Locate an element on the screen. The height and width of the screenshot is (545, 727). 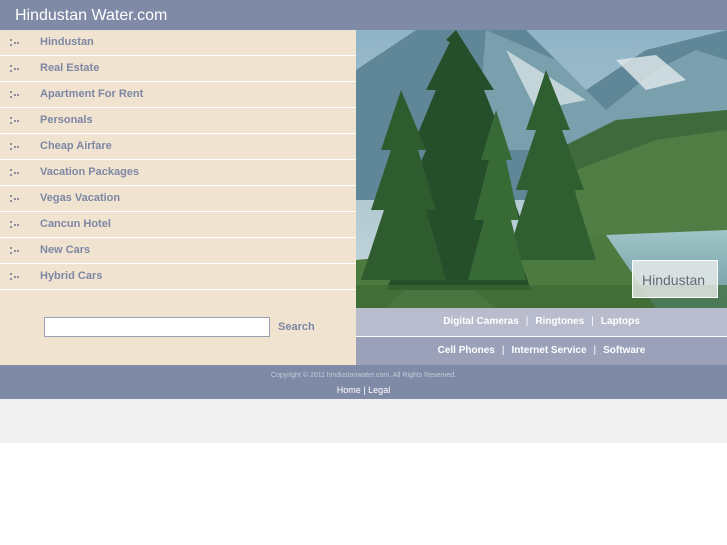
sidebar-item-vacation-packages: Vacation Packages is located at coordinates (178, 173).